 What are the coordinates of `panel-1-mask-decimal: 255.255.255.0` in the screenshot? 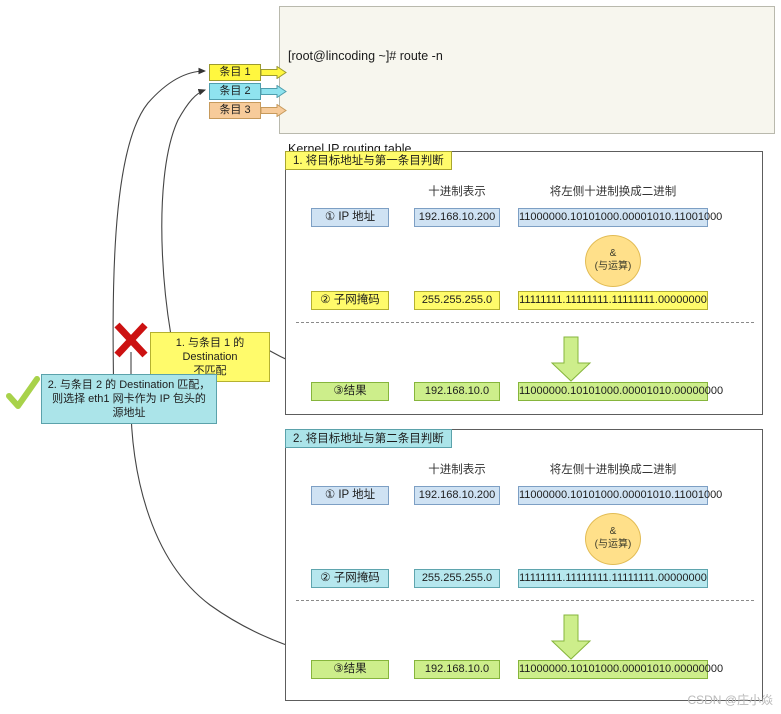 It's located at (457, 300).